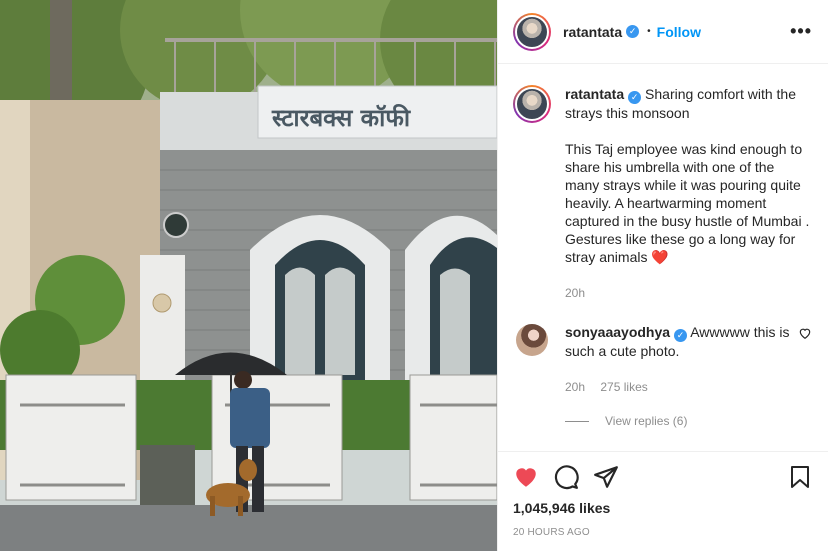 This screenshot has width=828, height=551. I want to click on caption-time: 20h, so click(575, 293).